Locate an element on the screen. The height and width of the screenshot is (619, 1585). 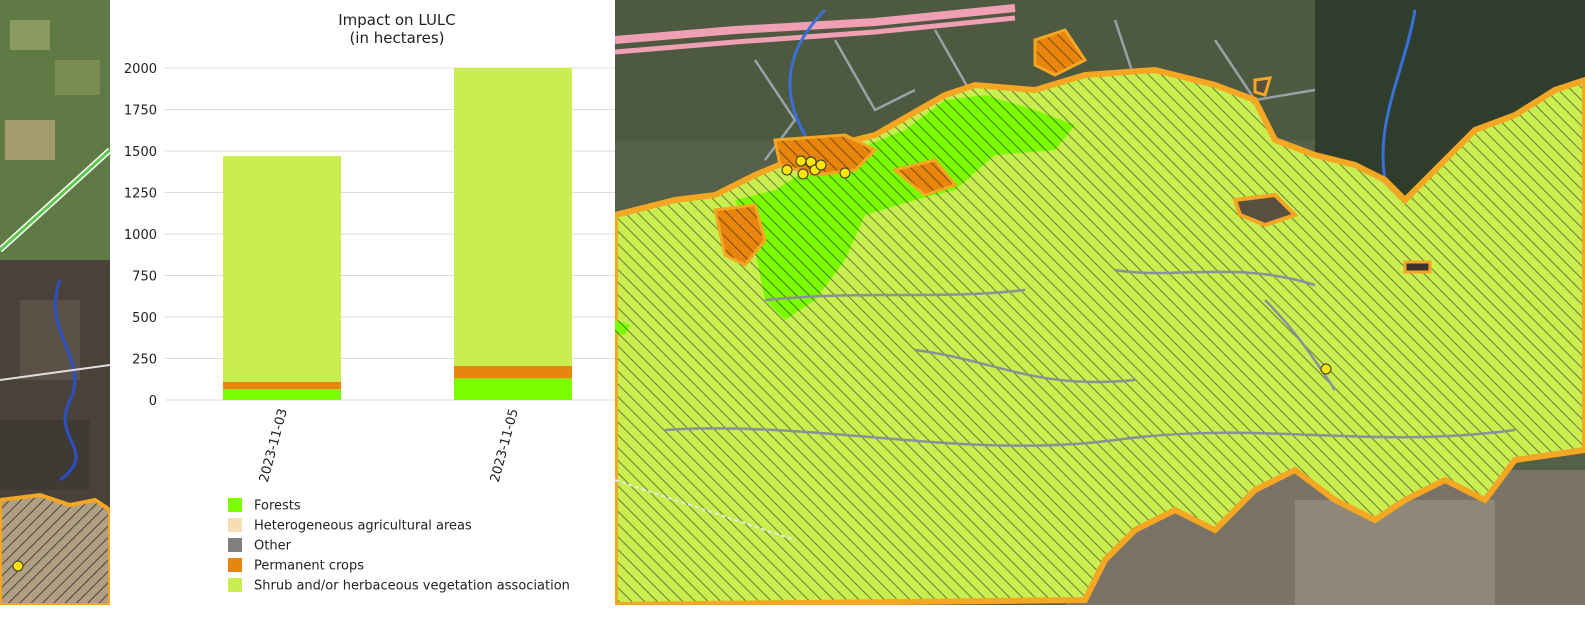
x-tick-label: 2023-11-03 is located at coordinates (274, 445).